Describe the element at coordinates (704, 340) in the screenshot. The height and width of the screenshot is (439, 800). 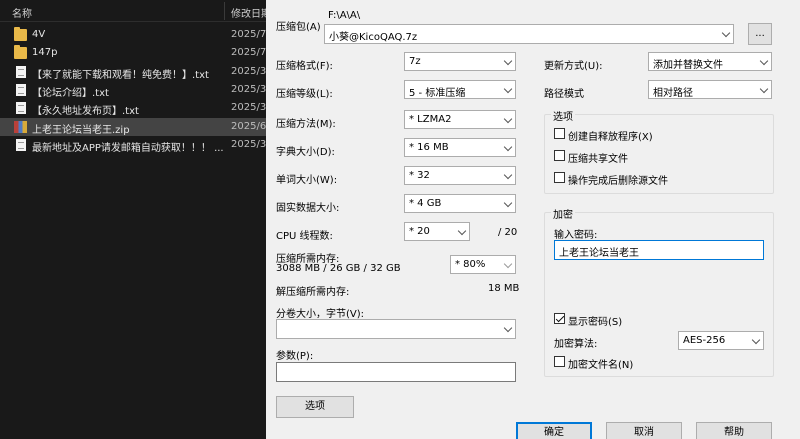
I see `enc-method-value: AES-256` at that location.